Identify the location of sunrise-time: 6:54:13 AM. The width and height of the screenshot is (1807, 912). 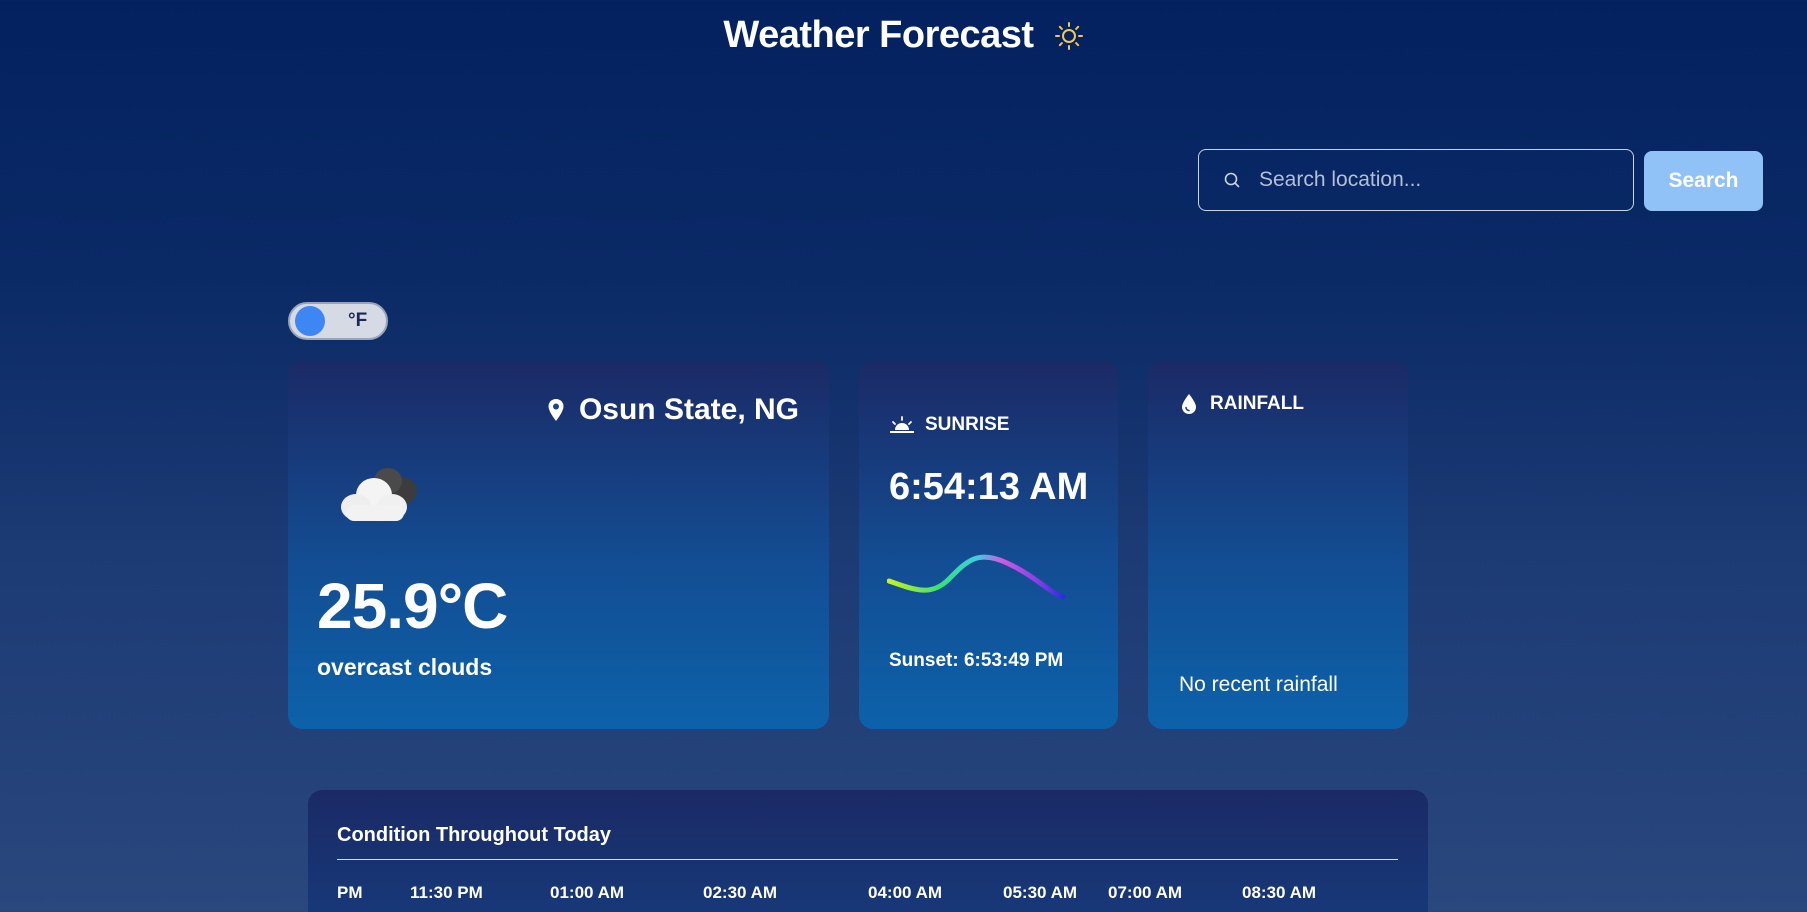
(989, 487).